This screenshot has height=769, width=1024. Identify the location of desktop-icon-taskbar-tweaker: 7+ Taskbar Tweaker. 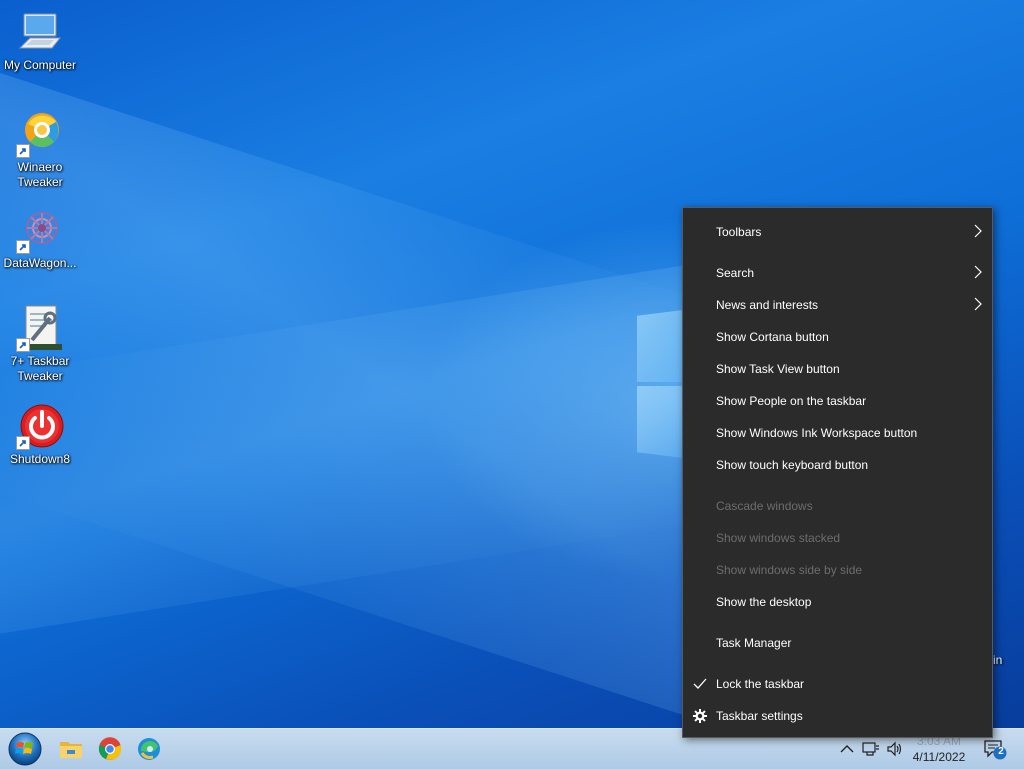
(40, 344).